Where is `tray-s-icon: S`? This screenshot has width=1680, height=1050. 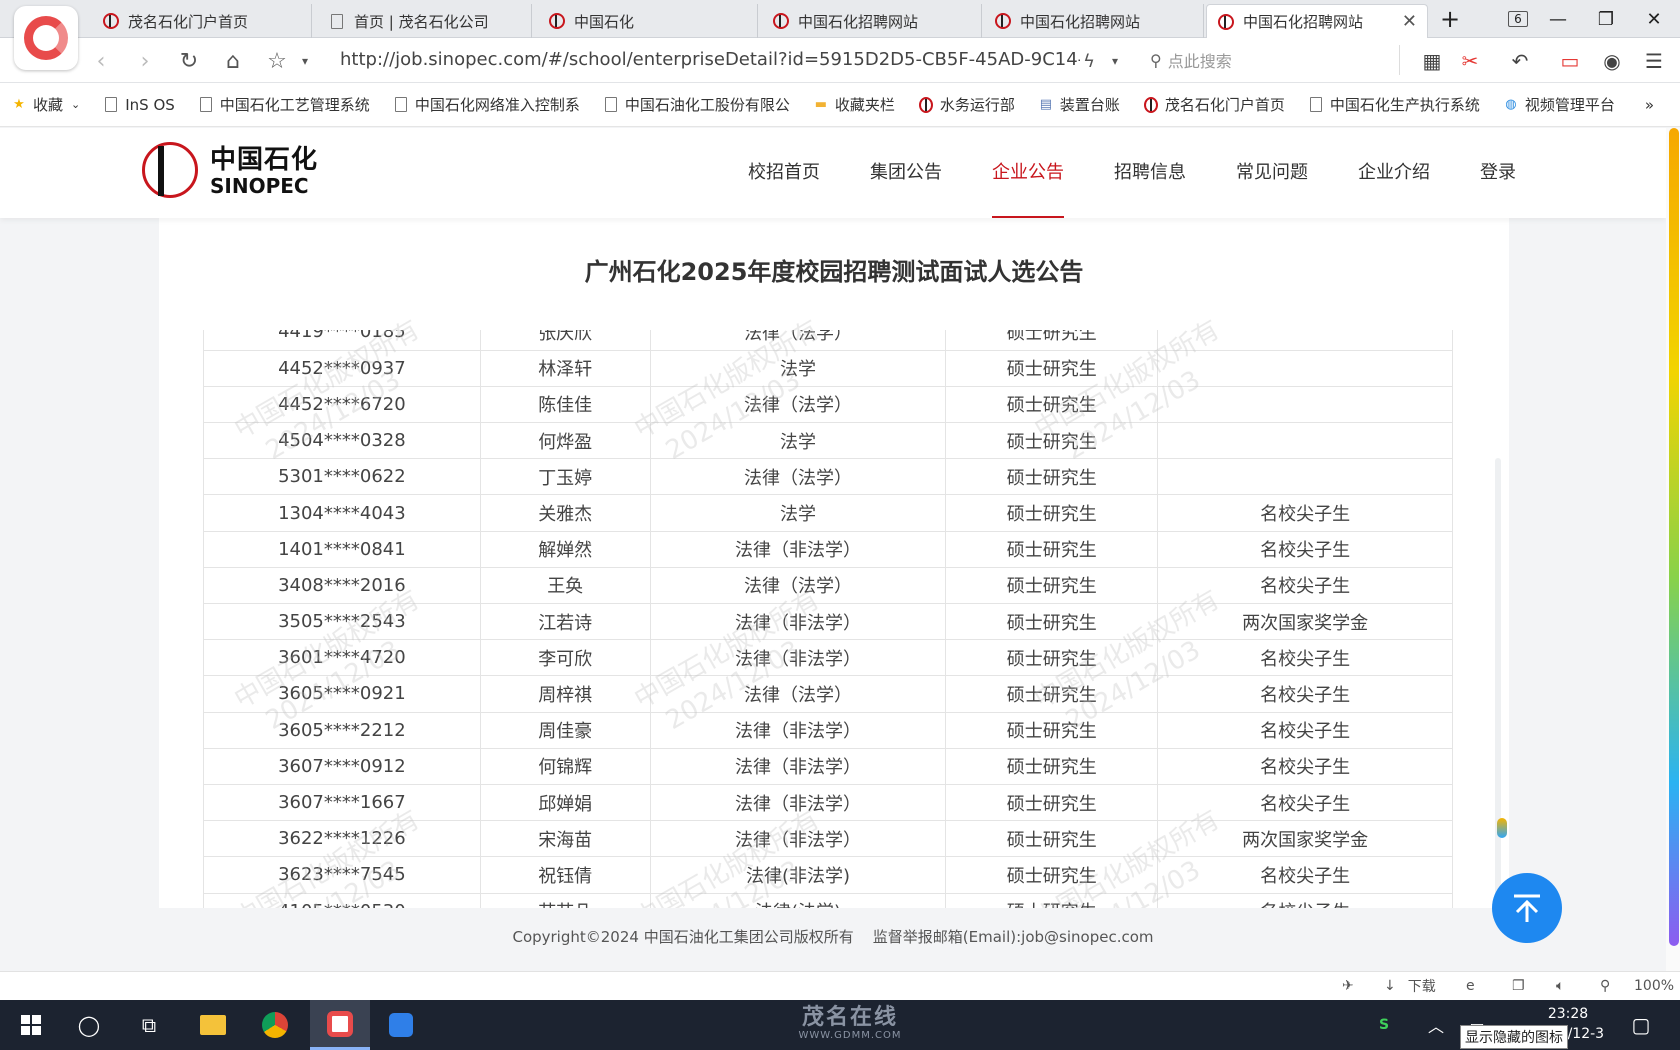 tray-s-icon: S is located at coordinates (1384, 1025).